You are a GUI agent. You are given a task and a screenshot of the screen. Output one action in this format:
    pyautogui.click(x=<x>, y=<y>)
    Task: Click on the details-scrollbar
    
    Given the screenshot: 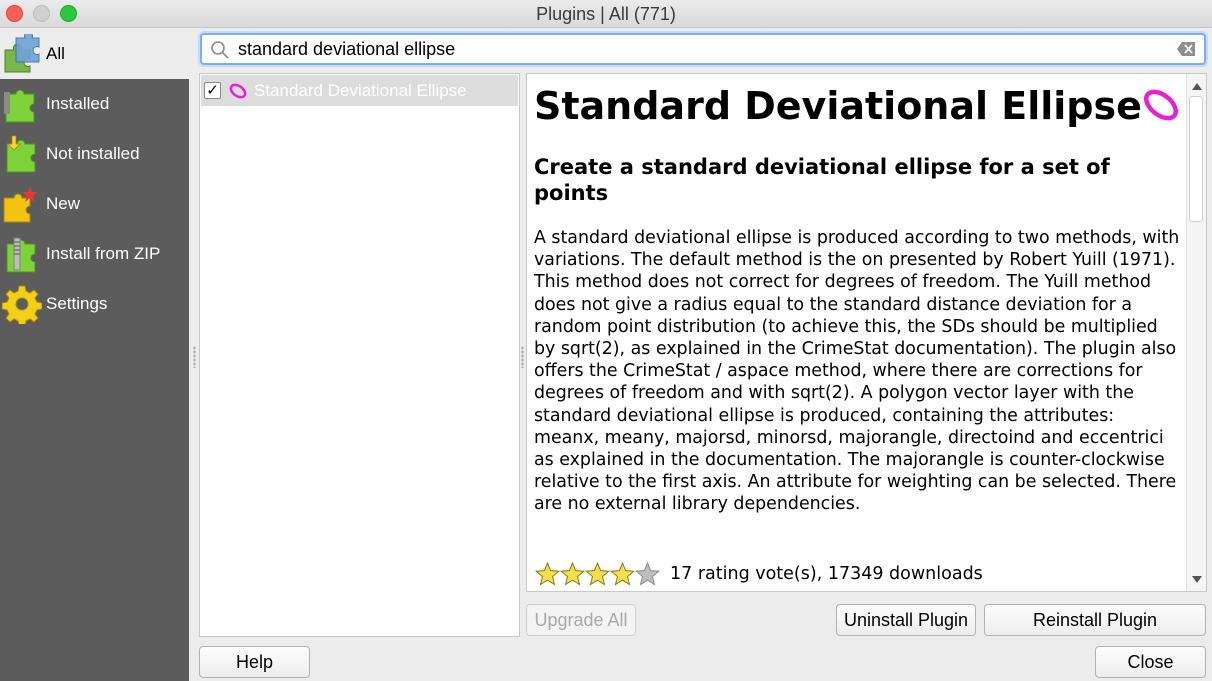 What is the action you would take?
    pyautogui.click(x=1196, y=332)
    